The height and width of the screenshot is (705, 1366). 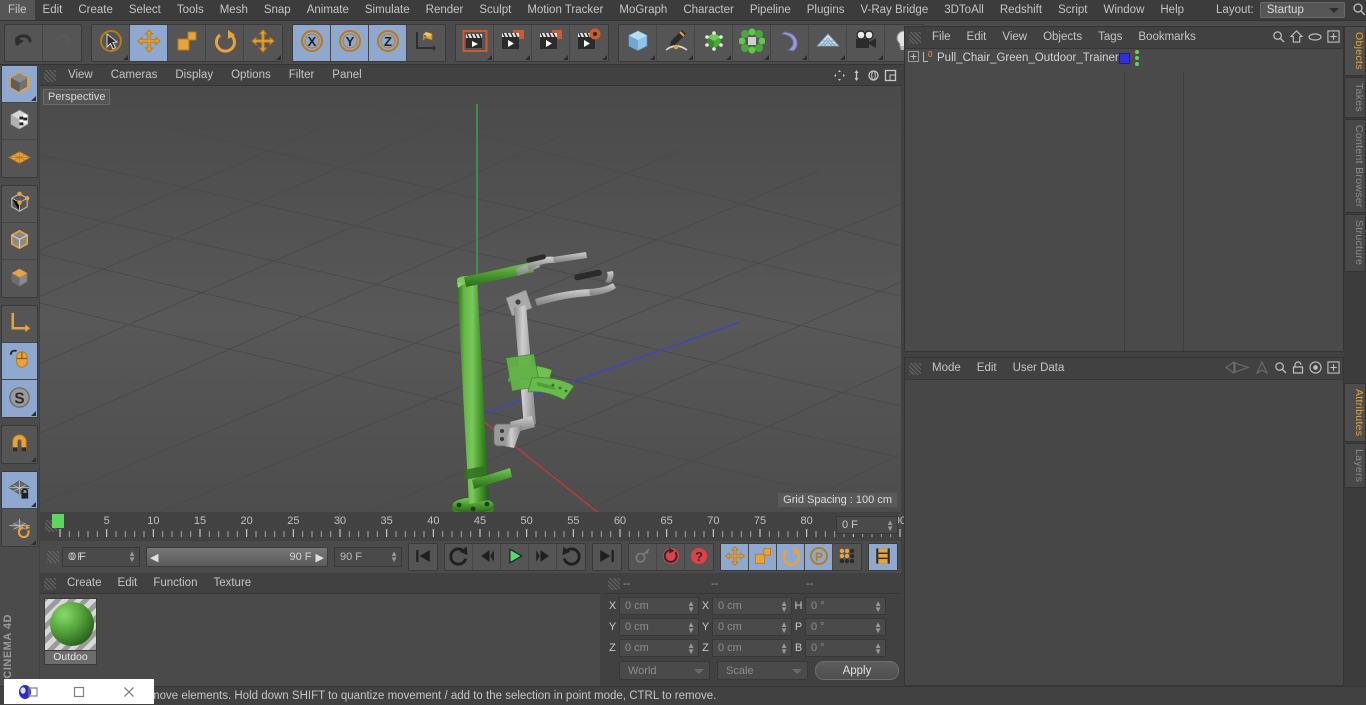 What do you see at coordinates (513, 42) in the screenshot?
I see `render-region-button` at bounding box center [513, 42].